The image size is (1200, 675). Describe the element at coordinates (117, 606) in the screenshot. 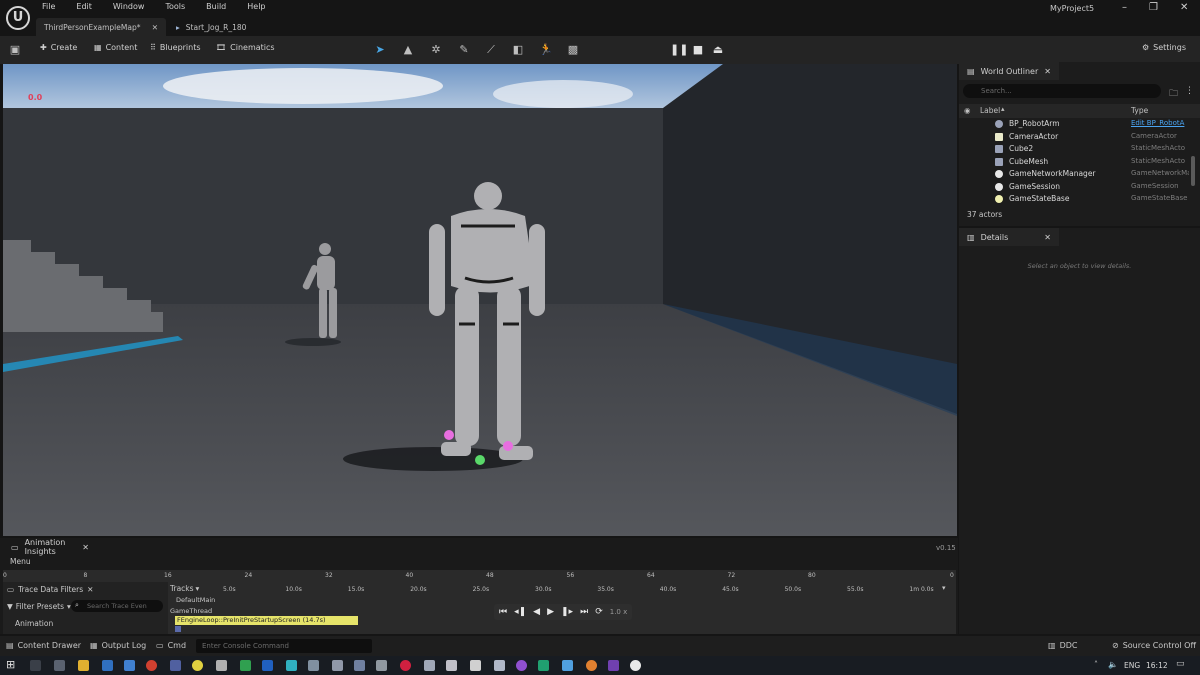

I see `trace-search-input: Search Trace Even` at that location.